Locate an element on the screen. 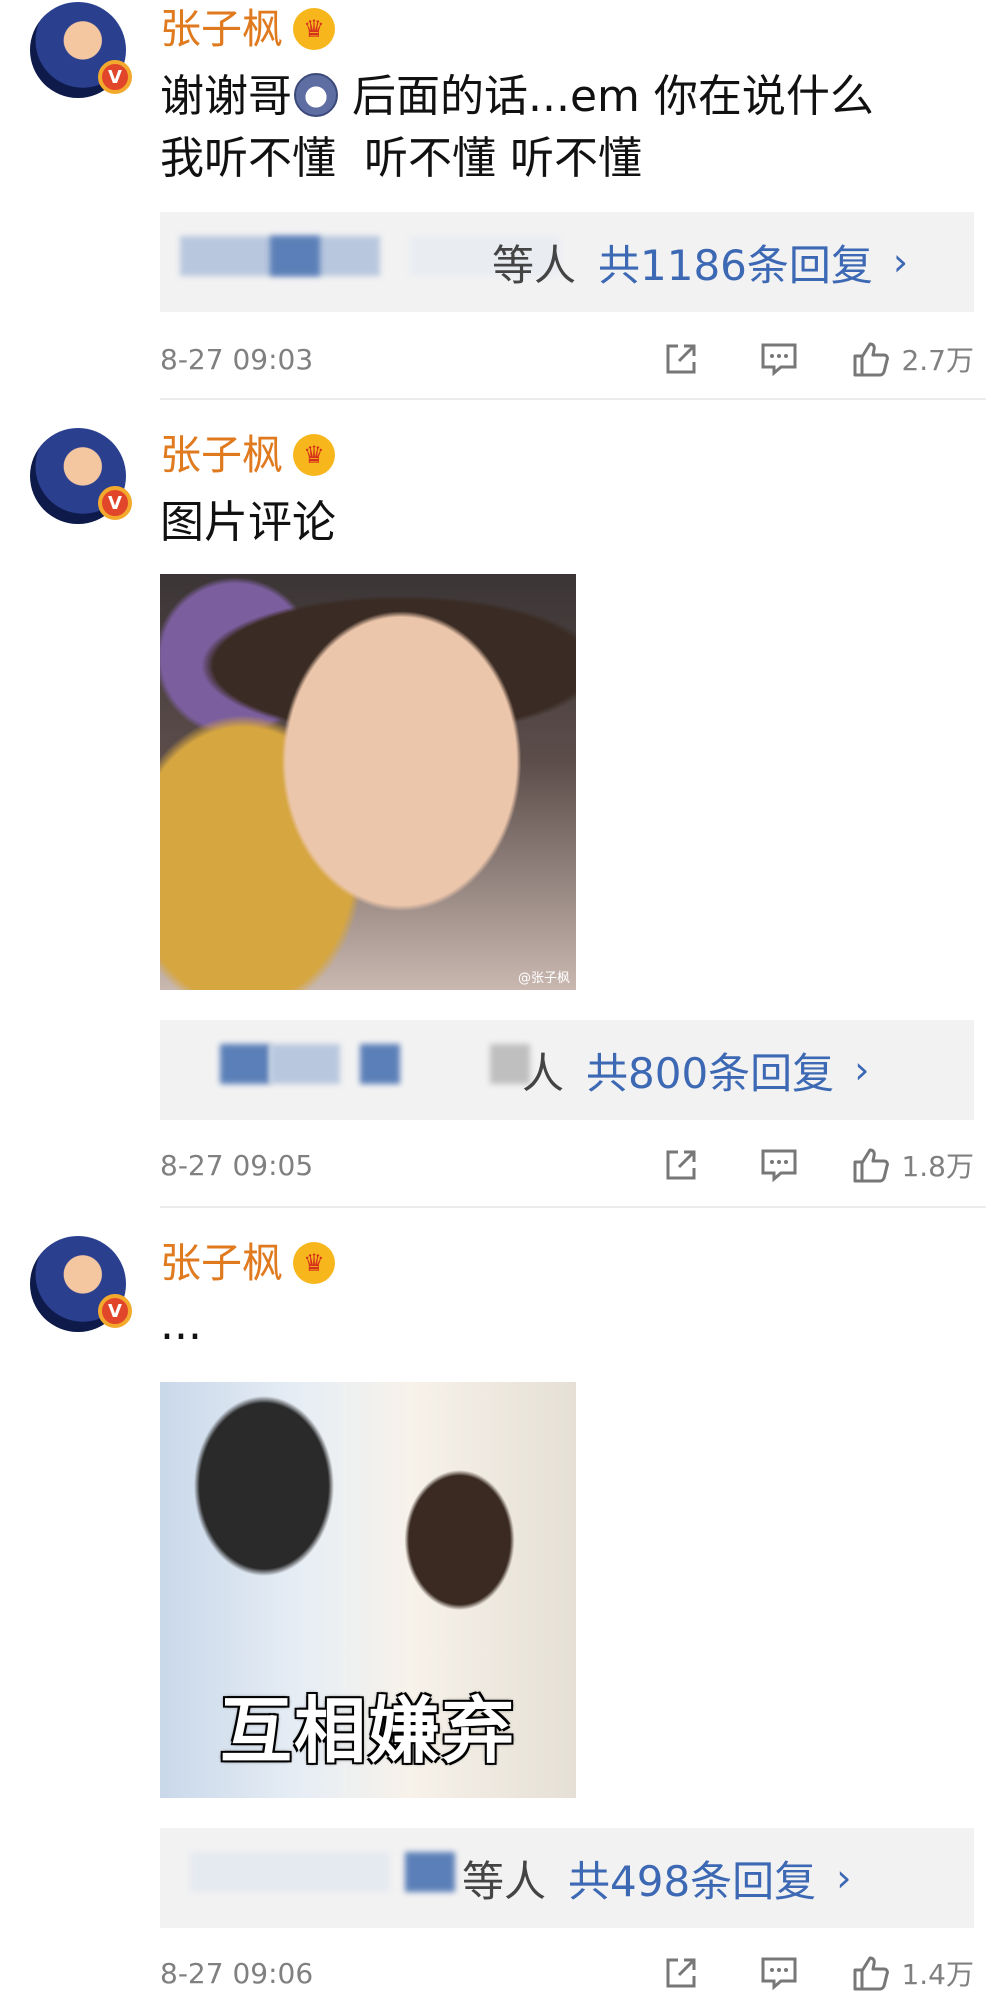  like-button: 1.4万 is located at coordinates (912, 1973).